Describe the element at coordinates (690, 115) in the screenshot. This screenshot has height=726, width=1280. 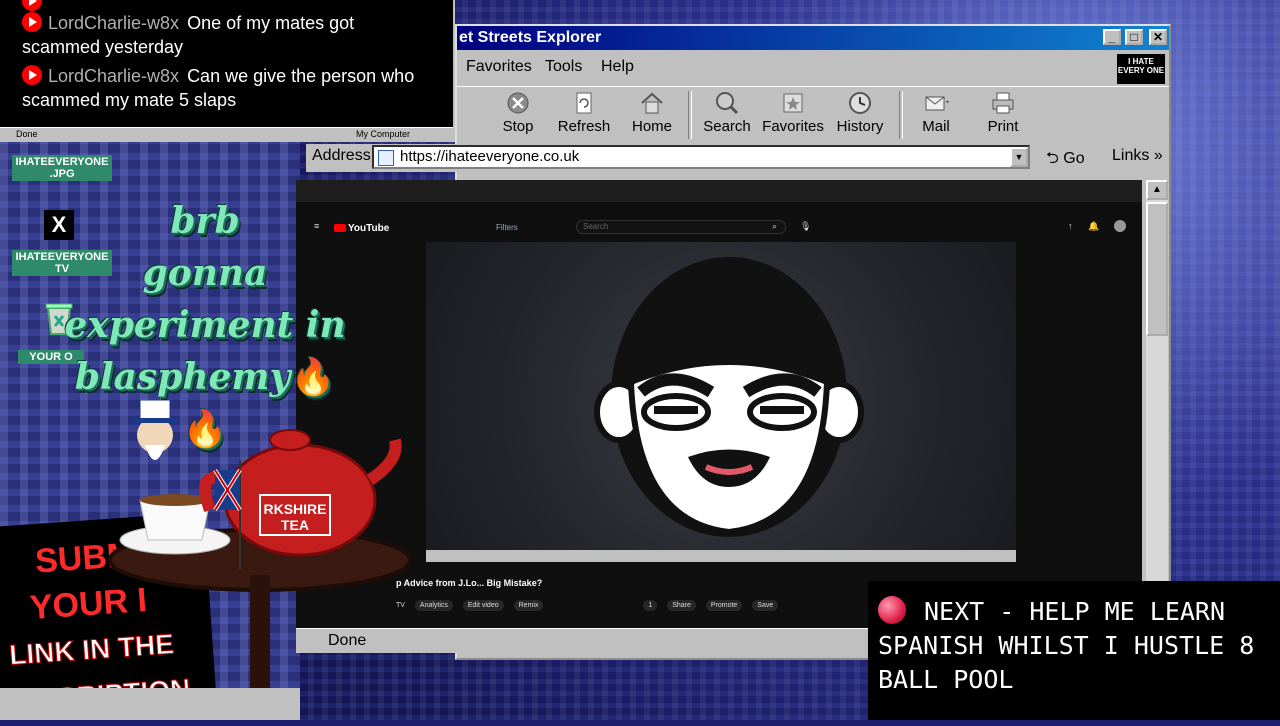
I see `toolbar-separator` at that location.